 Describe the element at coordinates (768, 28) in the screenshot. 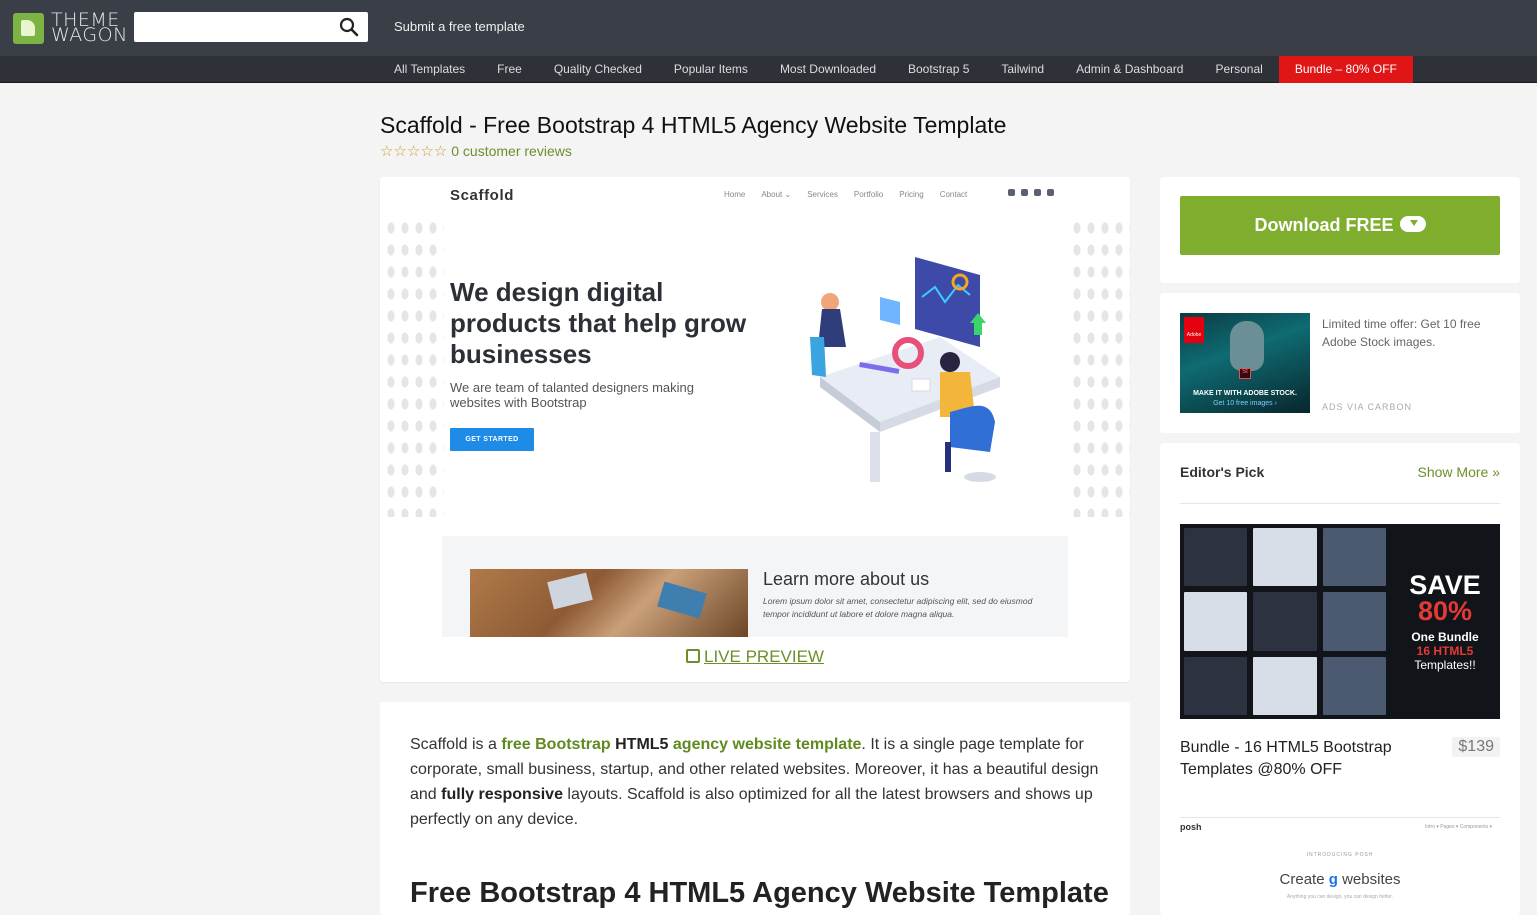

I see `top-header: THEME WAGON Submit a free template` at that location.